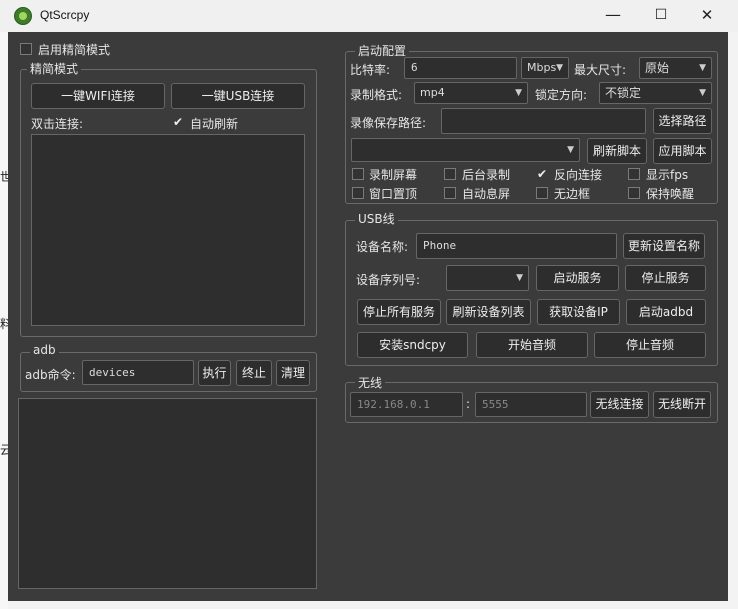 This screenshot has height=609, width=738. What do you see at coordinates (54, 68) in the screenshot?
I see `simple-mode-title: 精简模式` at bounding box center [54, 68].